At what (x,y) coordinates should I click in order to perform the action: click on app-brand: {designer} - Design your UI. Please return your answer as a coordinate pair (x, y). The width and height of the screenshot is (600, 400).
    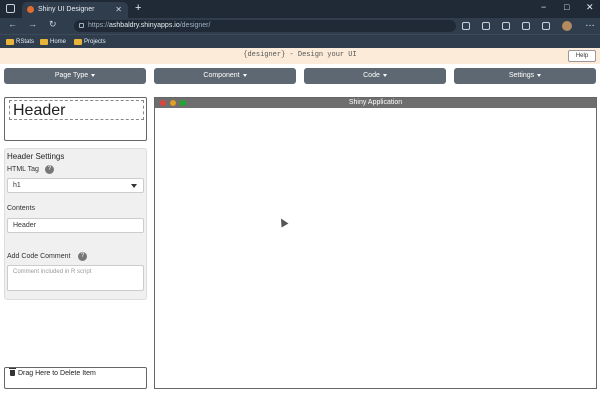
    Looking at the image, I should click on (300, 55).